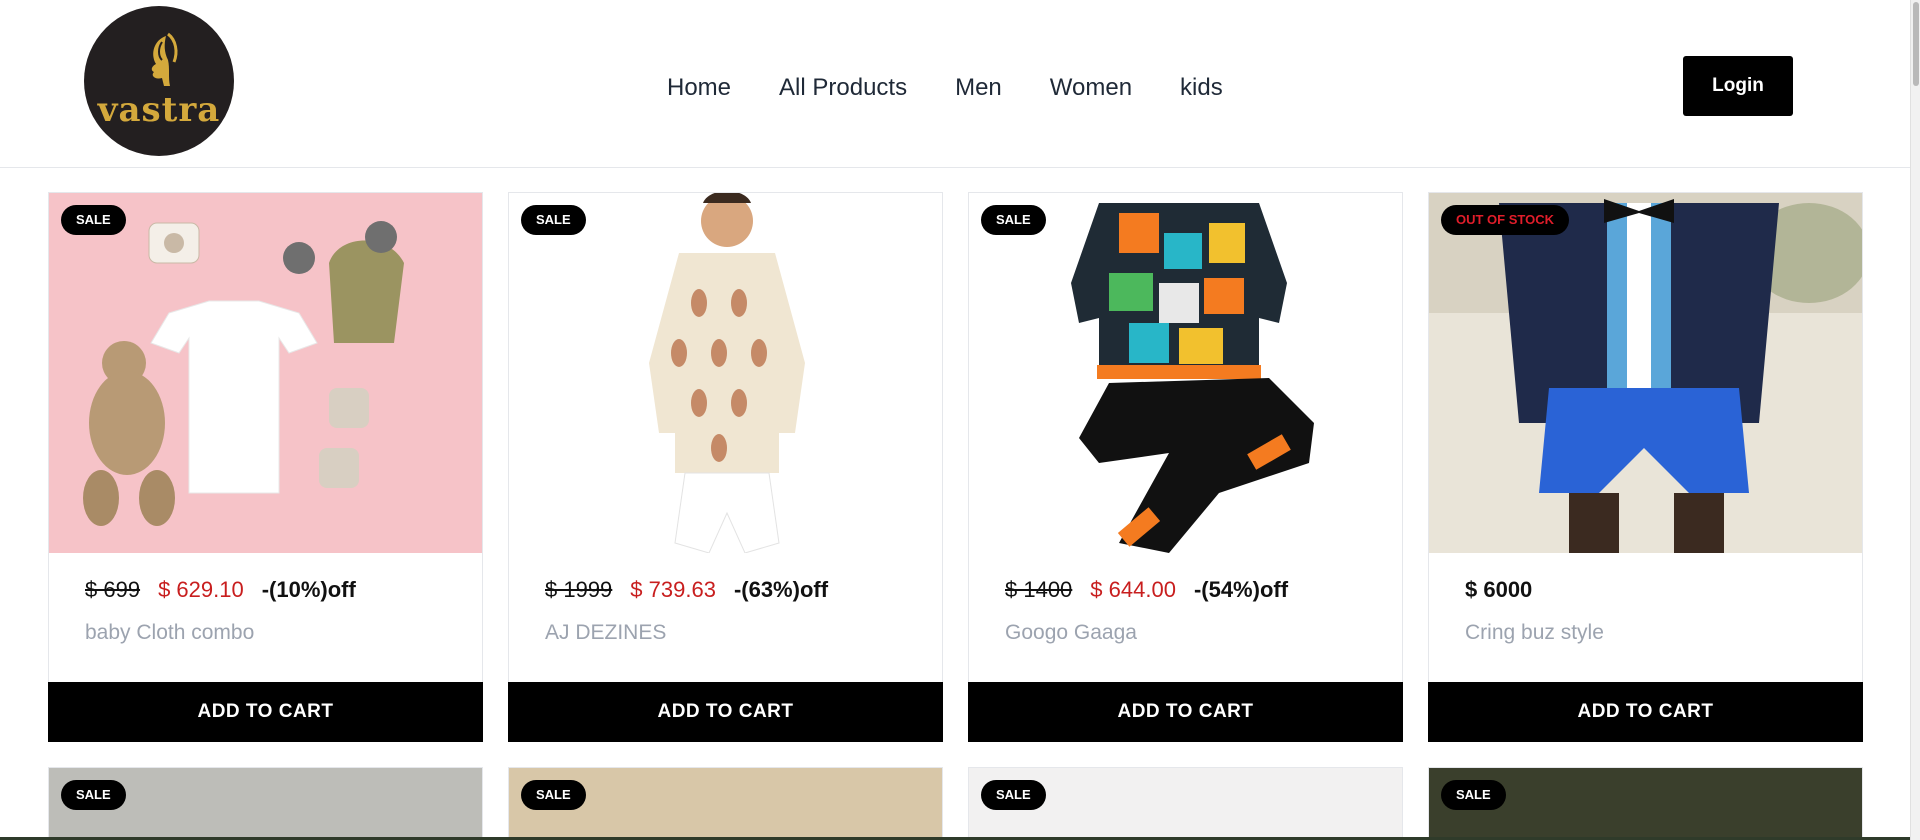  What do you see at coordinates (1201, 88) in the screenshot?
I see `nav-kids: kids` at bounding box center [1201, 88].